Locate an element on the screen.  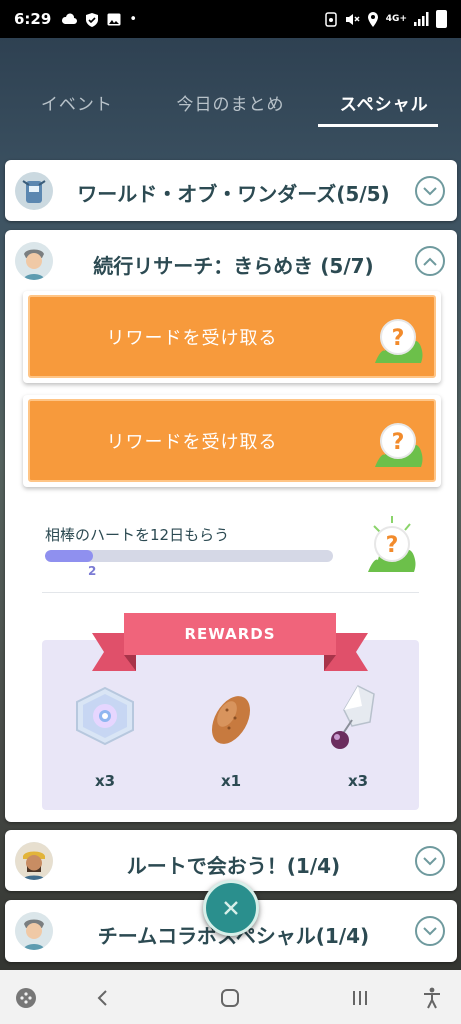
shield-check-icon is located at coordinates (92, 19).